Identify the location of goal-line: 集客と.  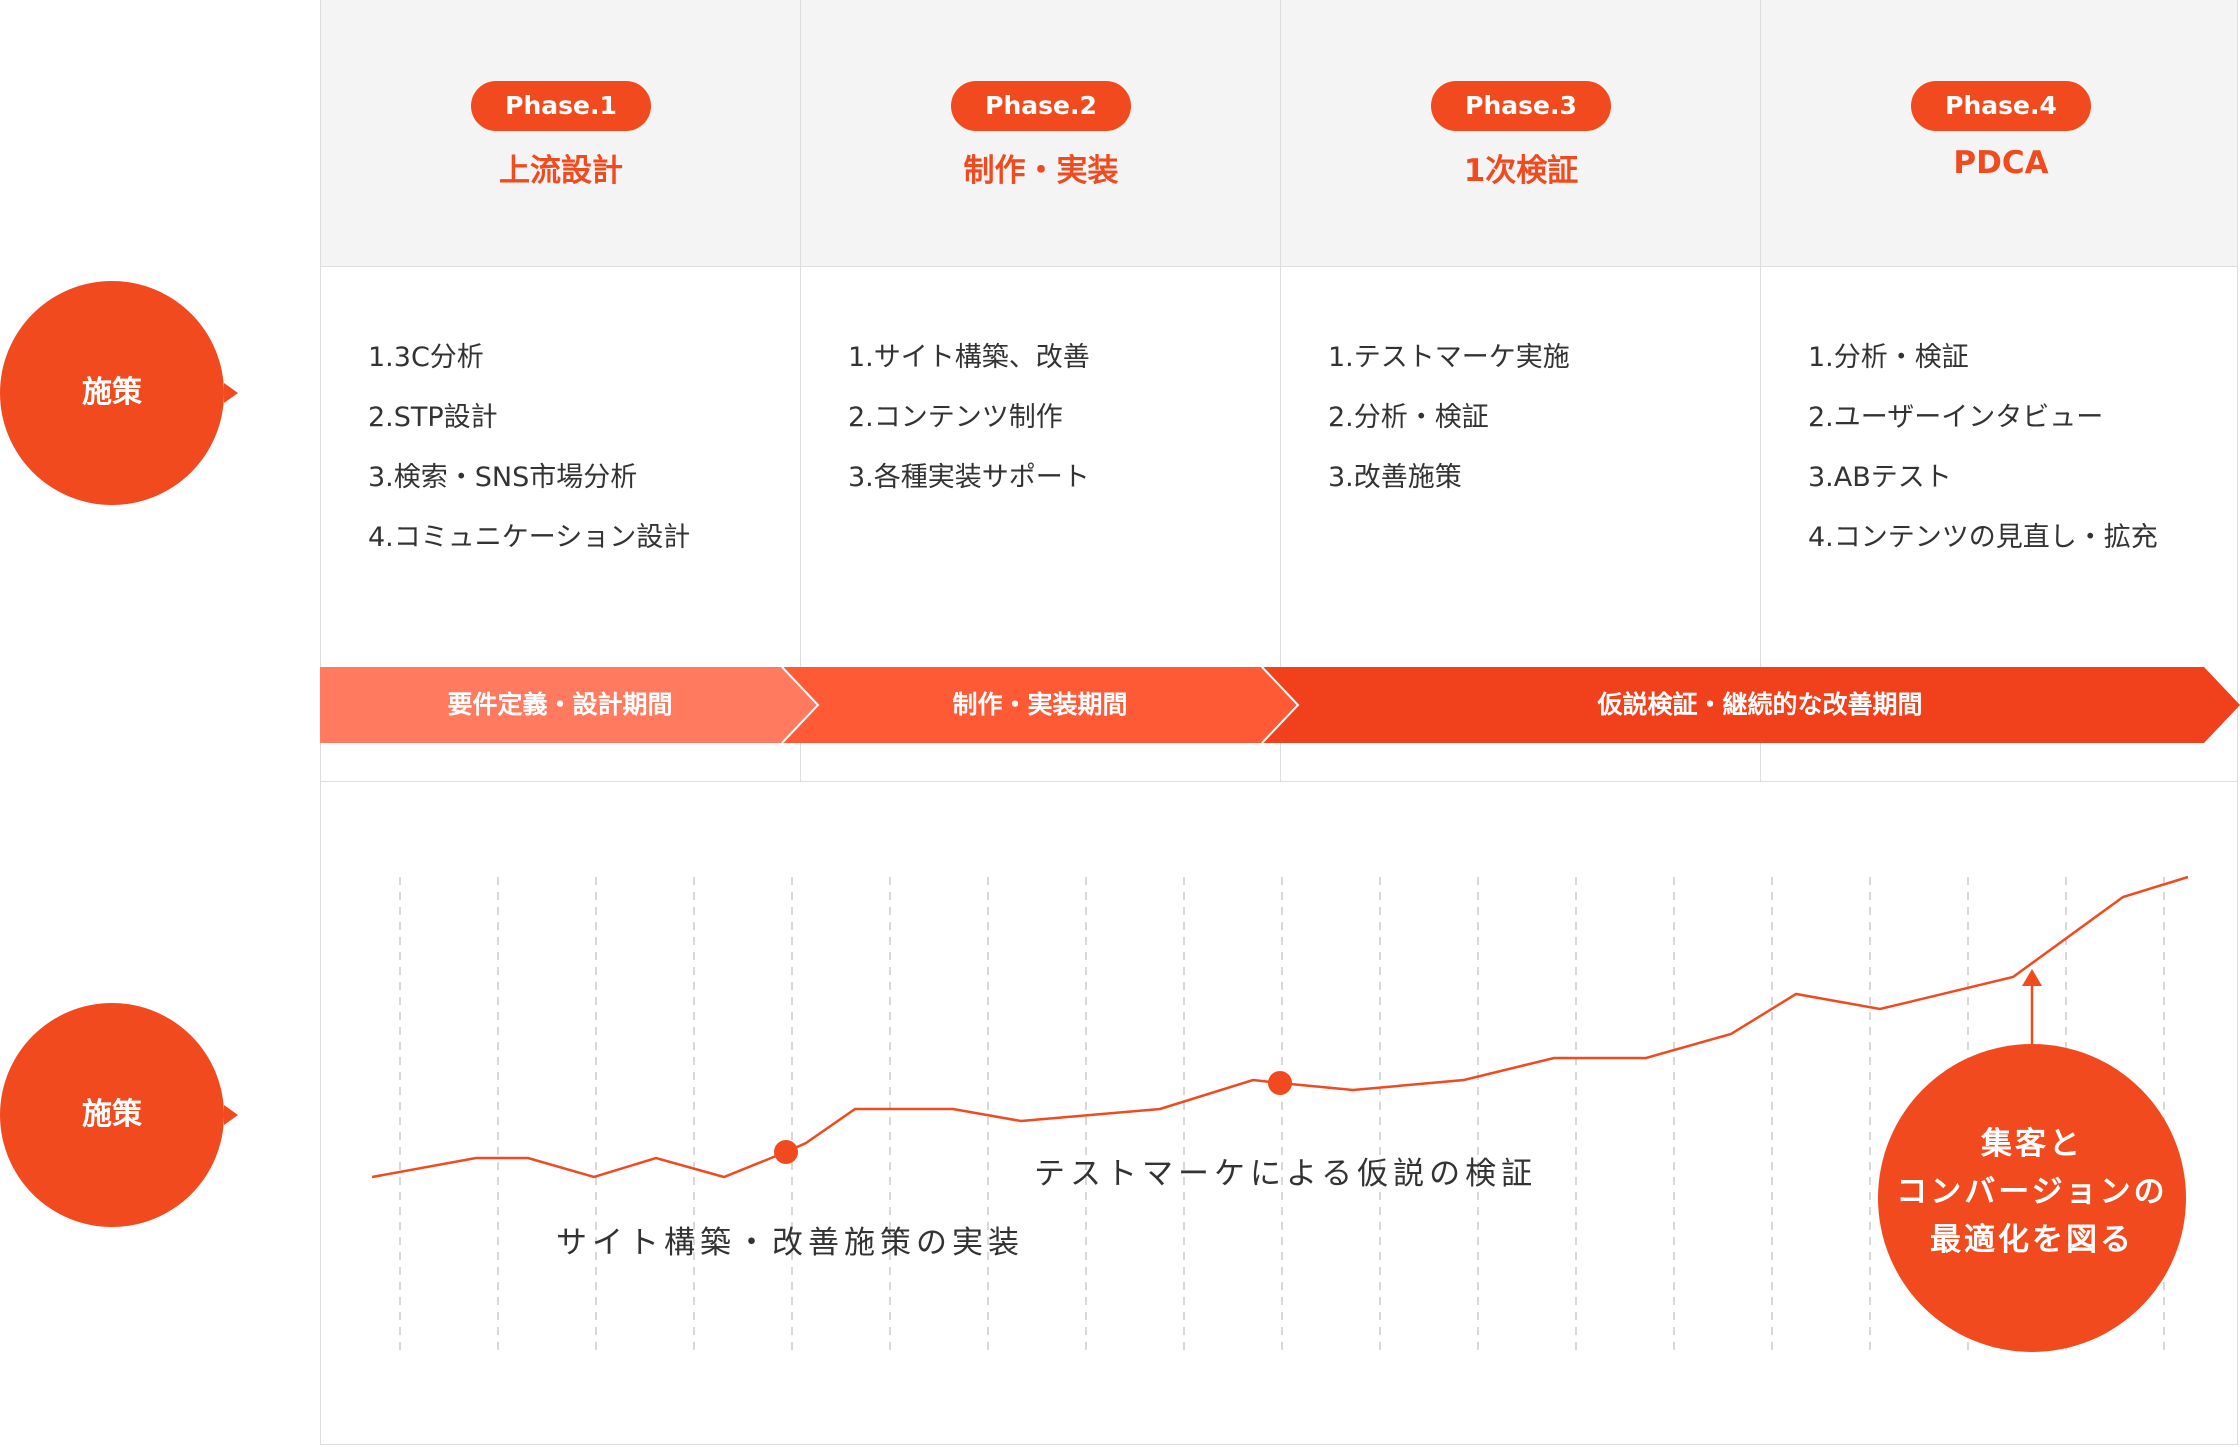
(2032, 1144).